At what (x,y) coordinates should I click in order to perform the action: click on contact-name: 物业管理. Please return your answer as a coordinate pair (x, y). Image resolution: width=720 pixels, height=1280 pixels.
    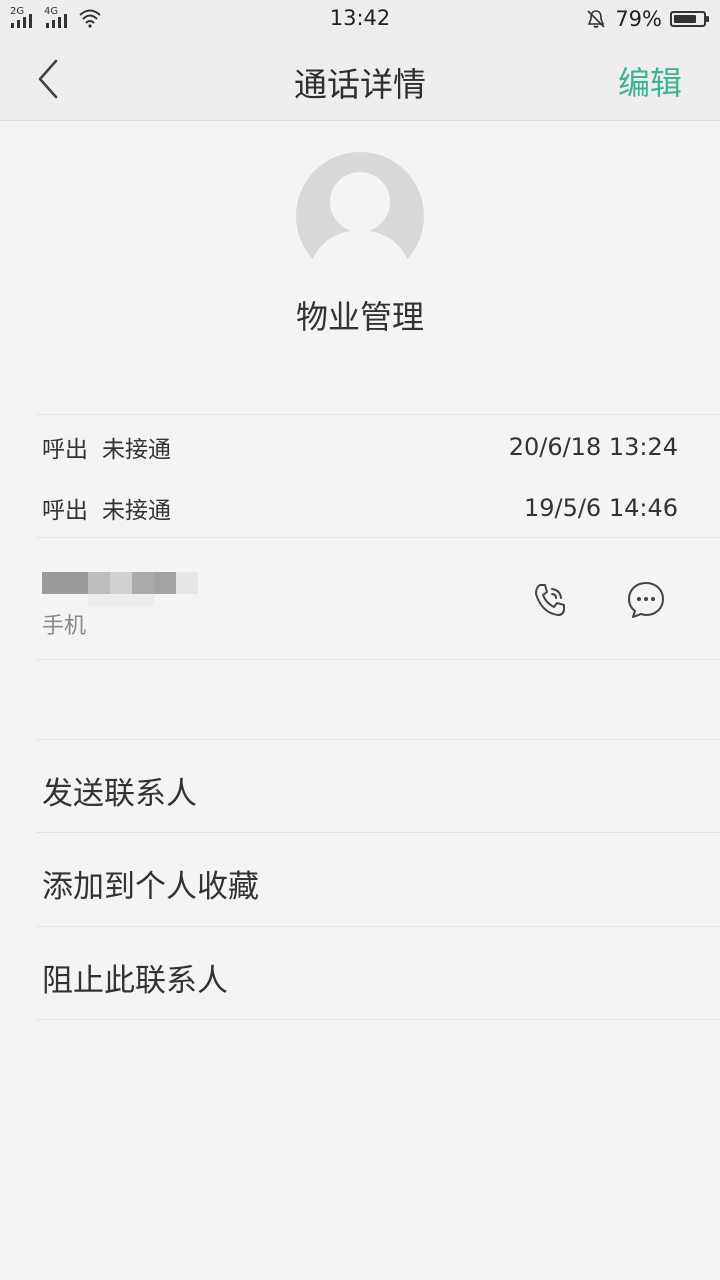
    Looking at the image, I should click on (359, 317).